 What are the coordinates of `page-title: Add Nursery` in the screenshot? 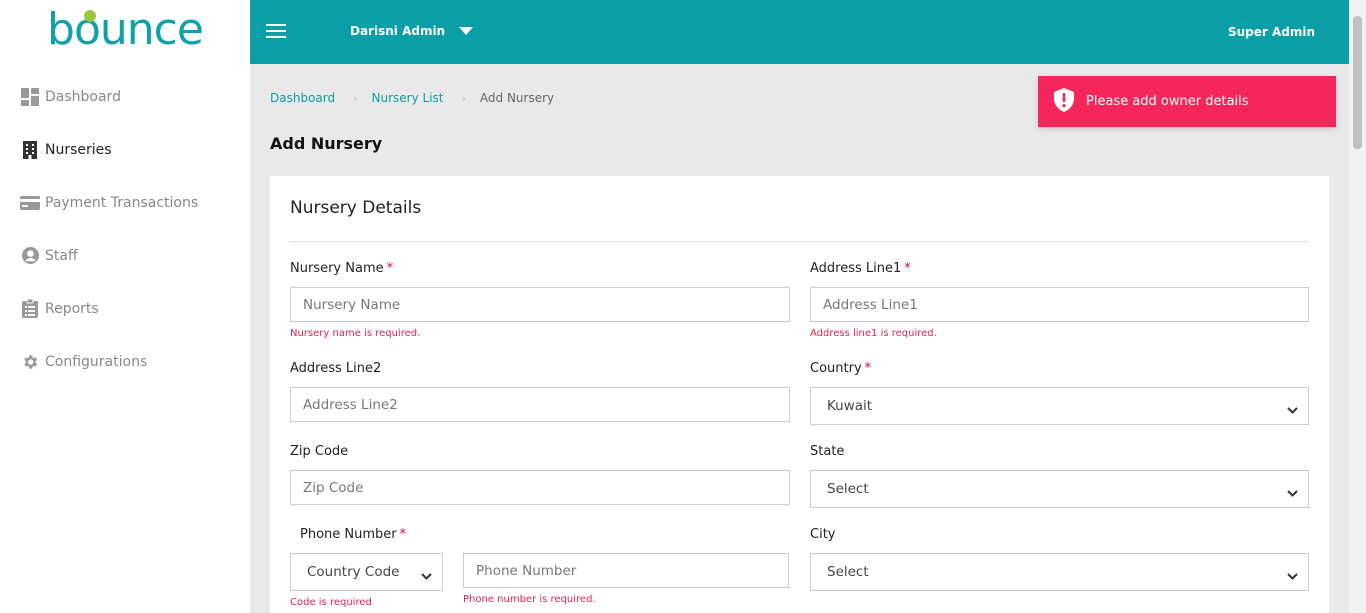 It's located at (326, 143).